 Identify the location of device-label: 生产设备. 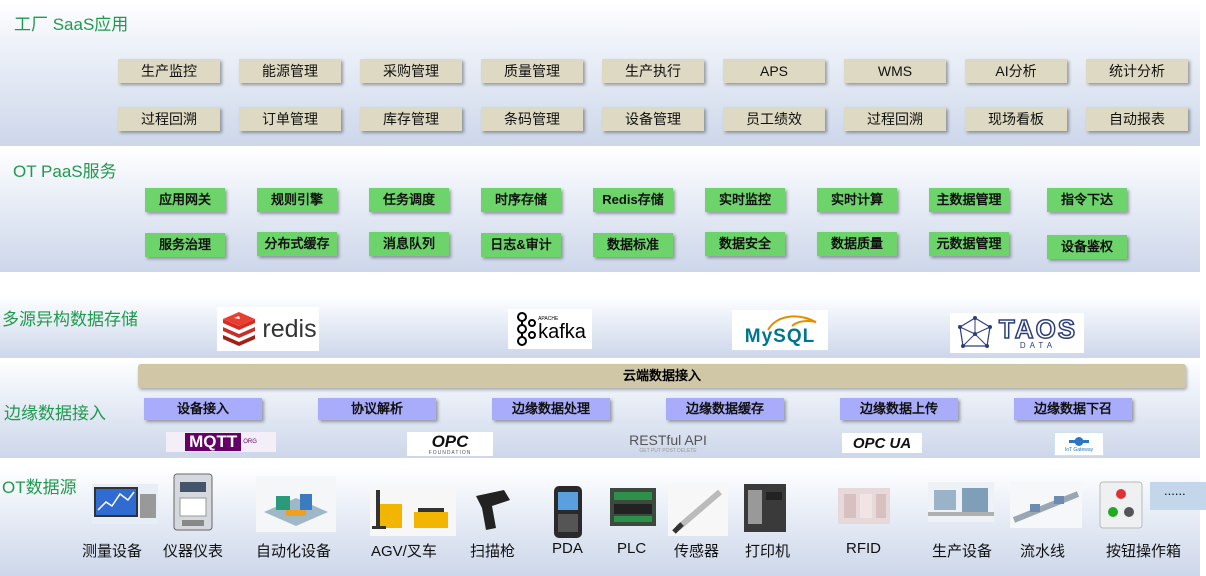
(962, 551).